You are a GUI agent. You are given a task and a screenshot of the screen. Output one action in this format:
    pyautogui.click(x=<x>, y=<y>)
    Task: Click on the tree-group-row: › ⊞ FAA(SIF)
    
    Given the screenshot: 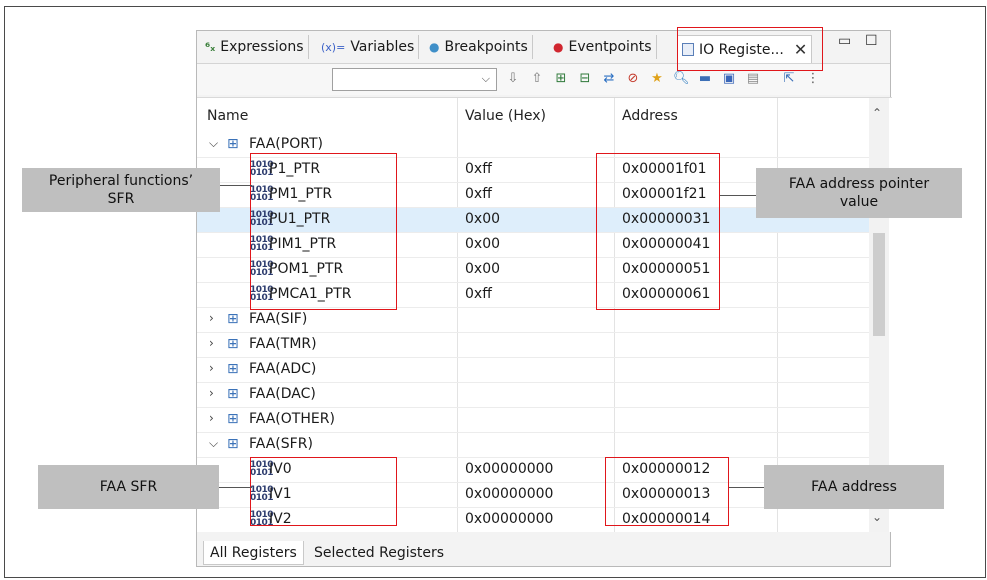 What is the action you would take?
    pyautogui.click(x=534, y=320)
    